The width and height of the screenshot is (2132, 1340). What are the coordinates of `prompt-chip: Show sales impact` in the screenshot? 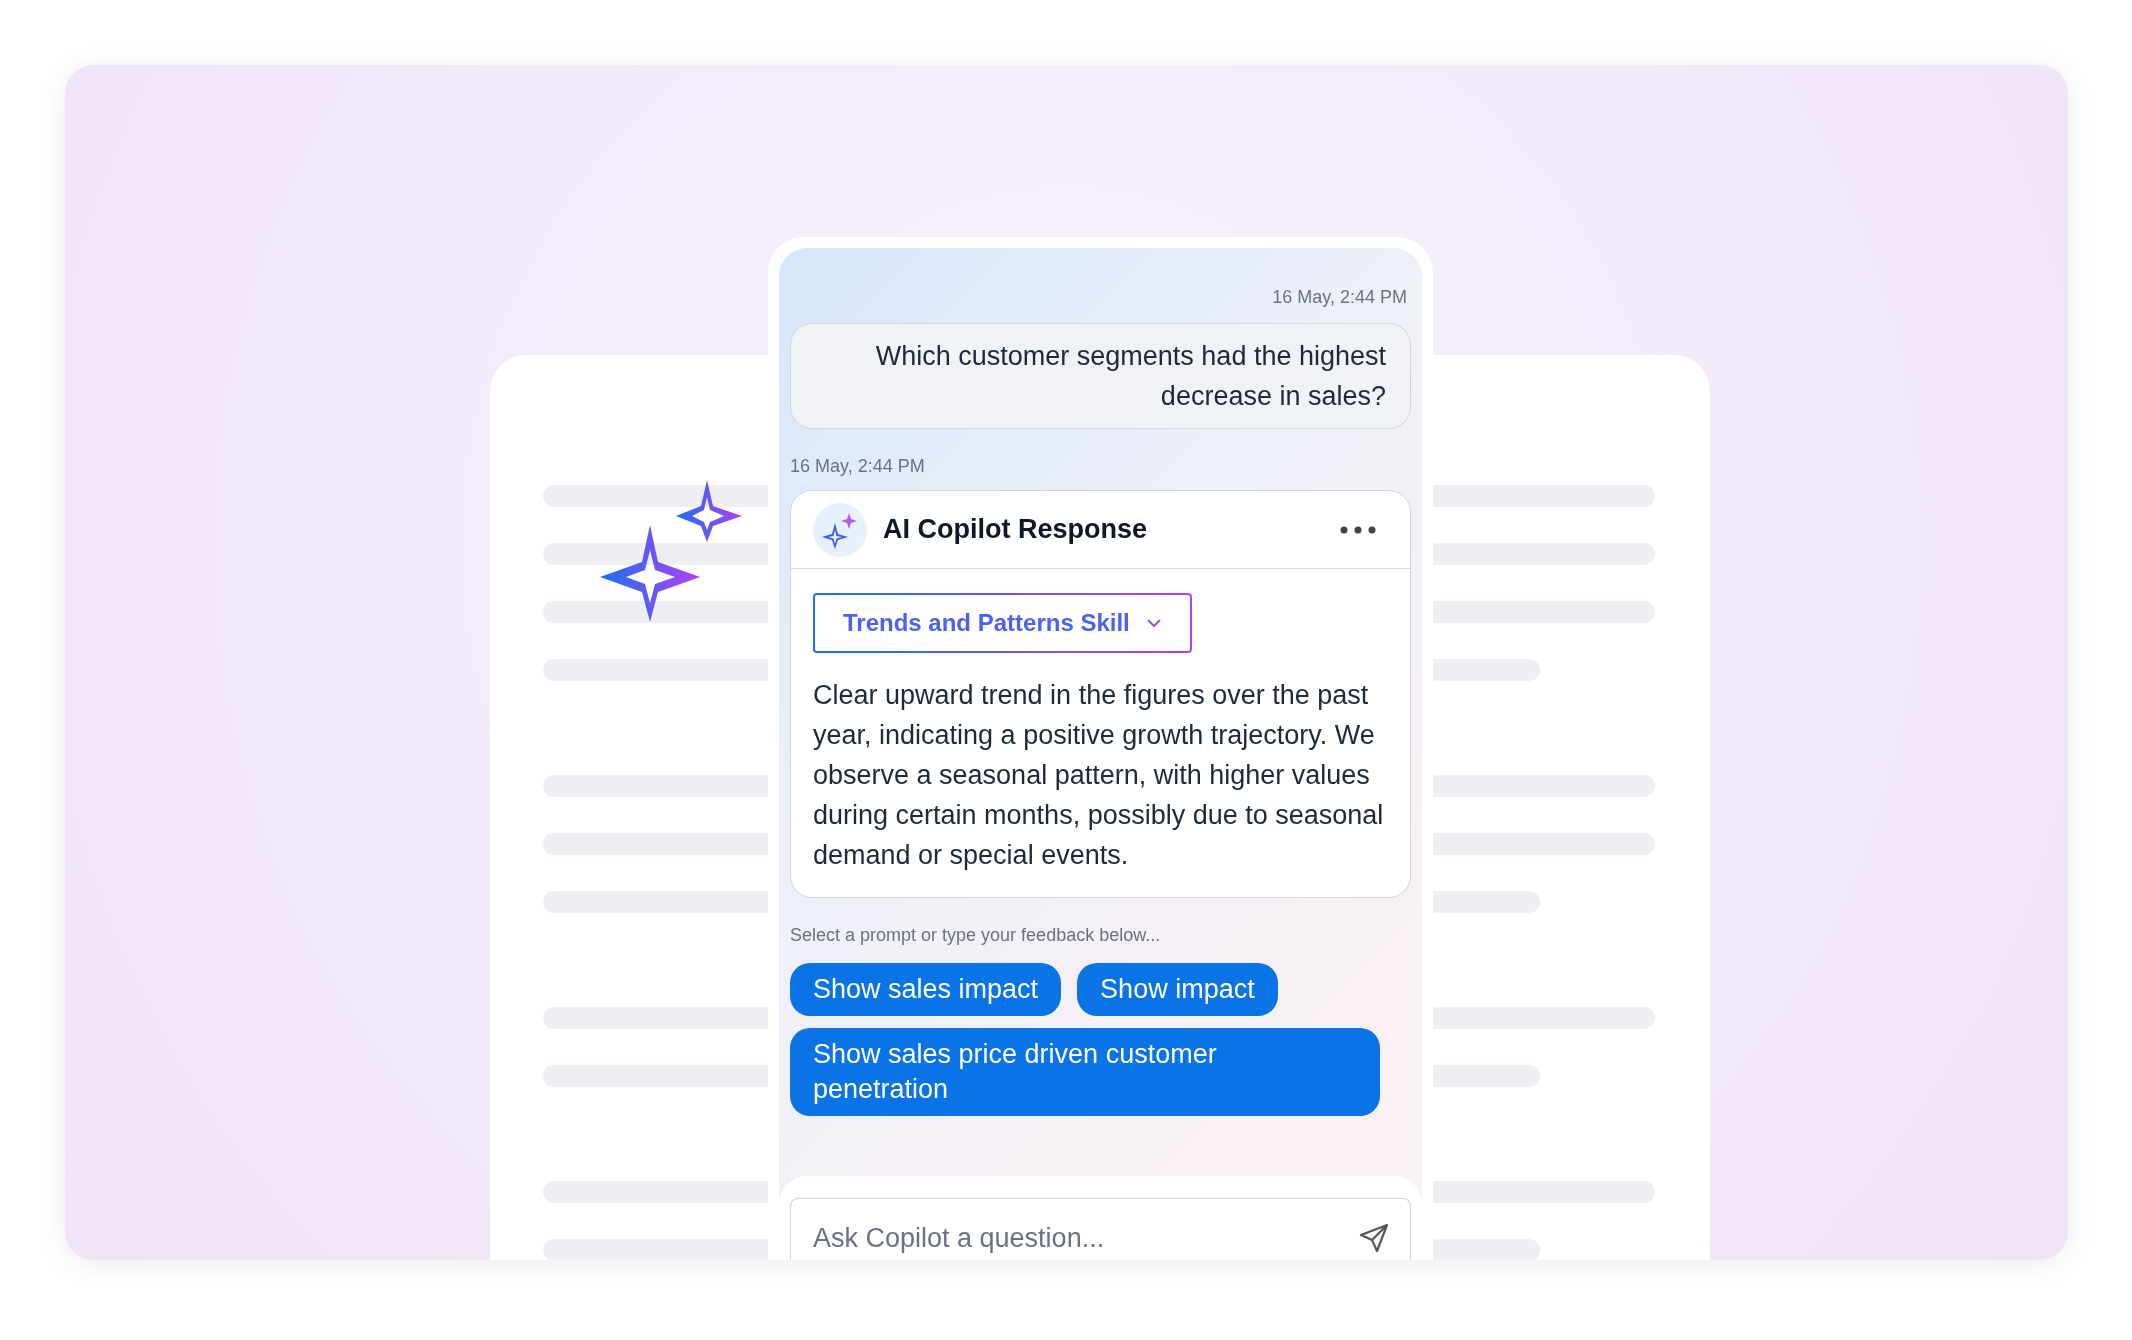 It's located at (926, 989).